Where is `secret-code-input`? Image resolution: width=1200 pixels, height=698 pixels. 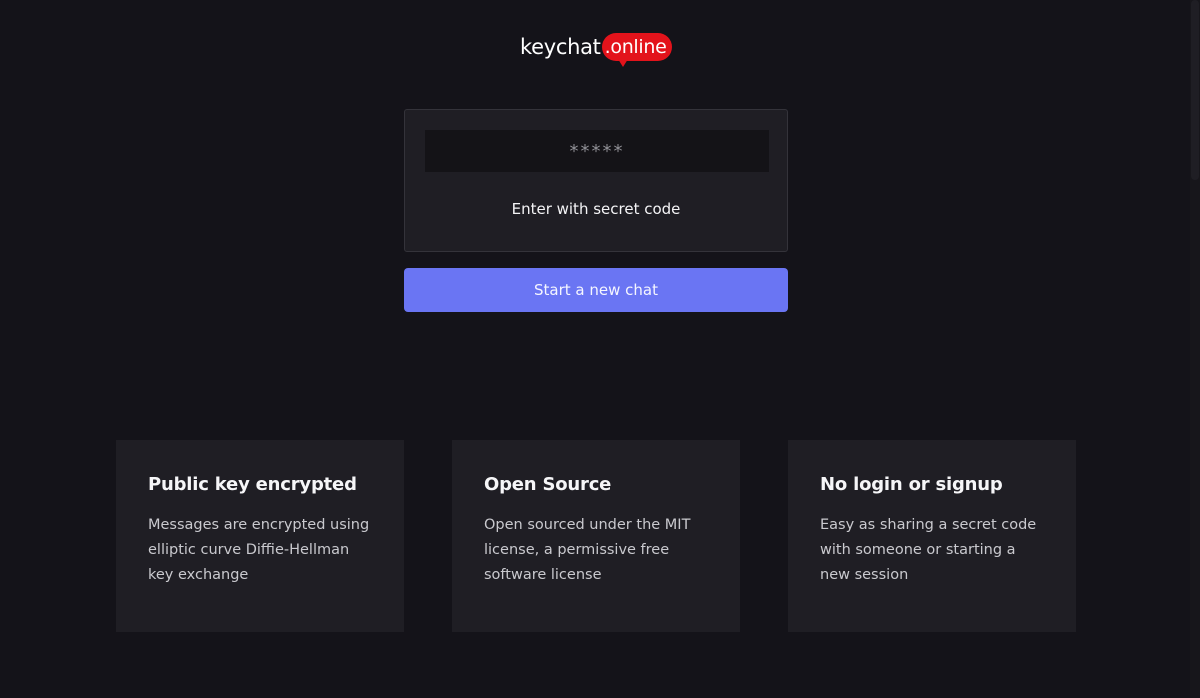
secret-code-input is located at coordinates (597, 151).